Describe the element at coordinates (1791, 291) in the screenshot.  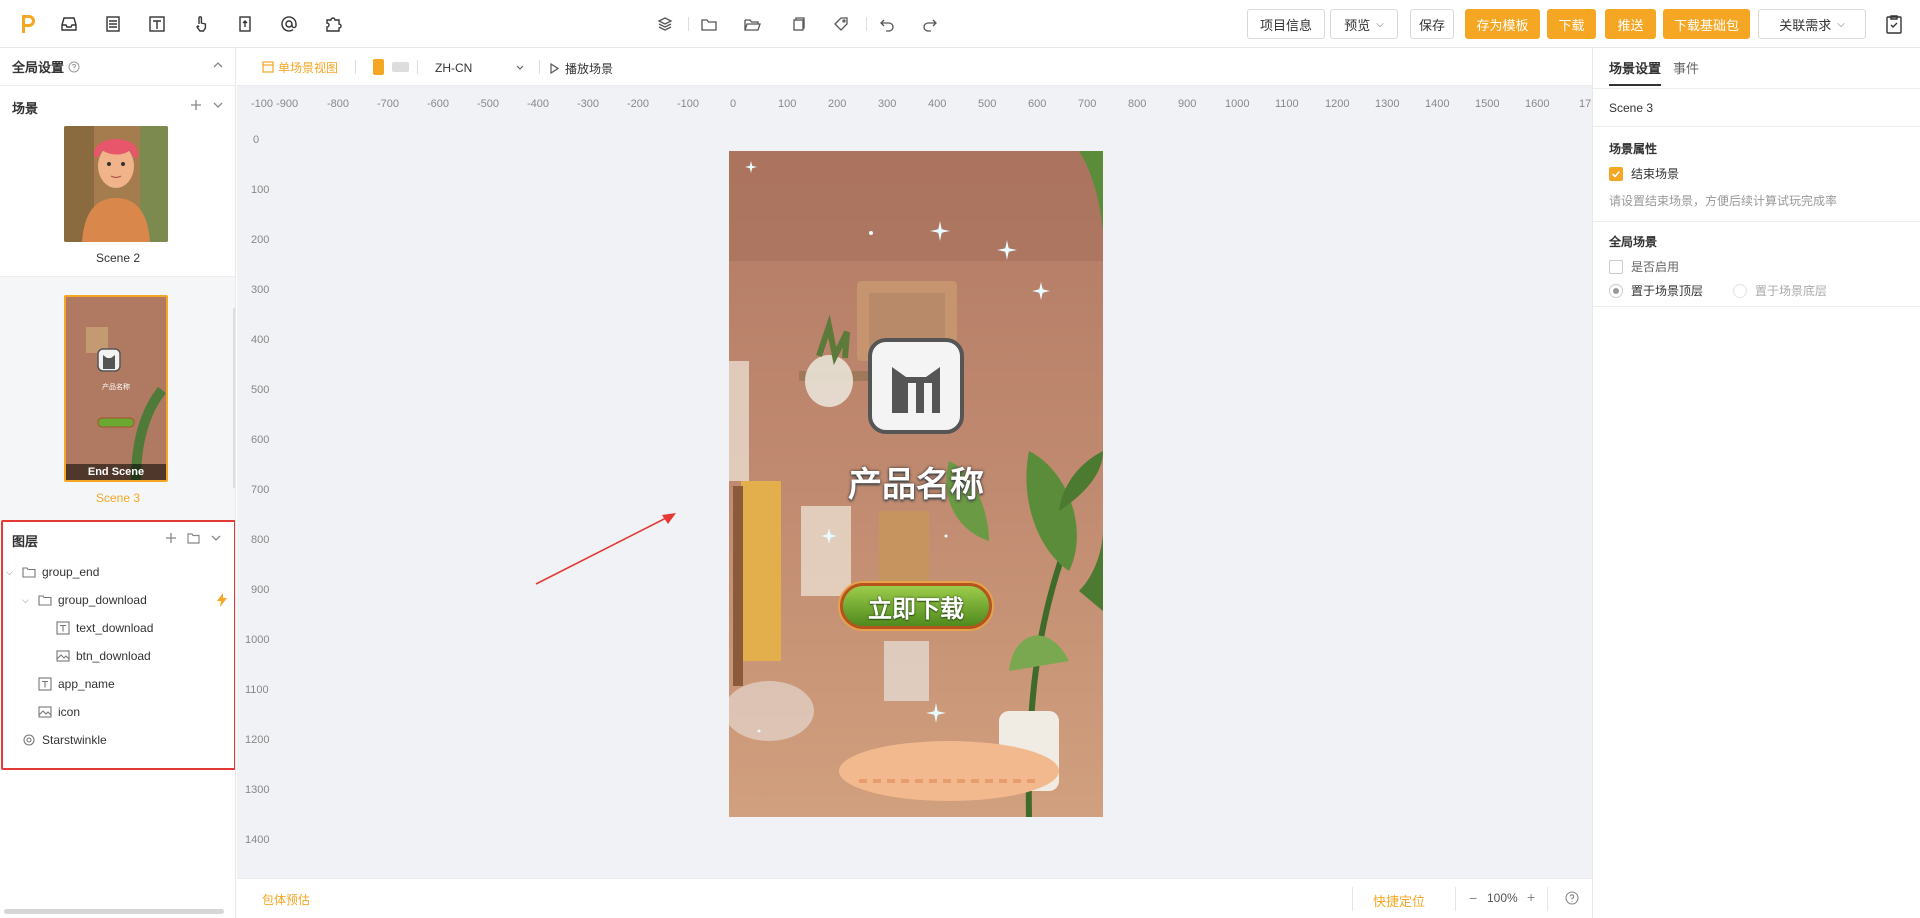
I see `place-bottom-label: 置于场景底层` at that location.